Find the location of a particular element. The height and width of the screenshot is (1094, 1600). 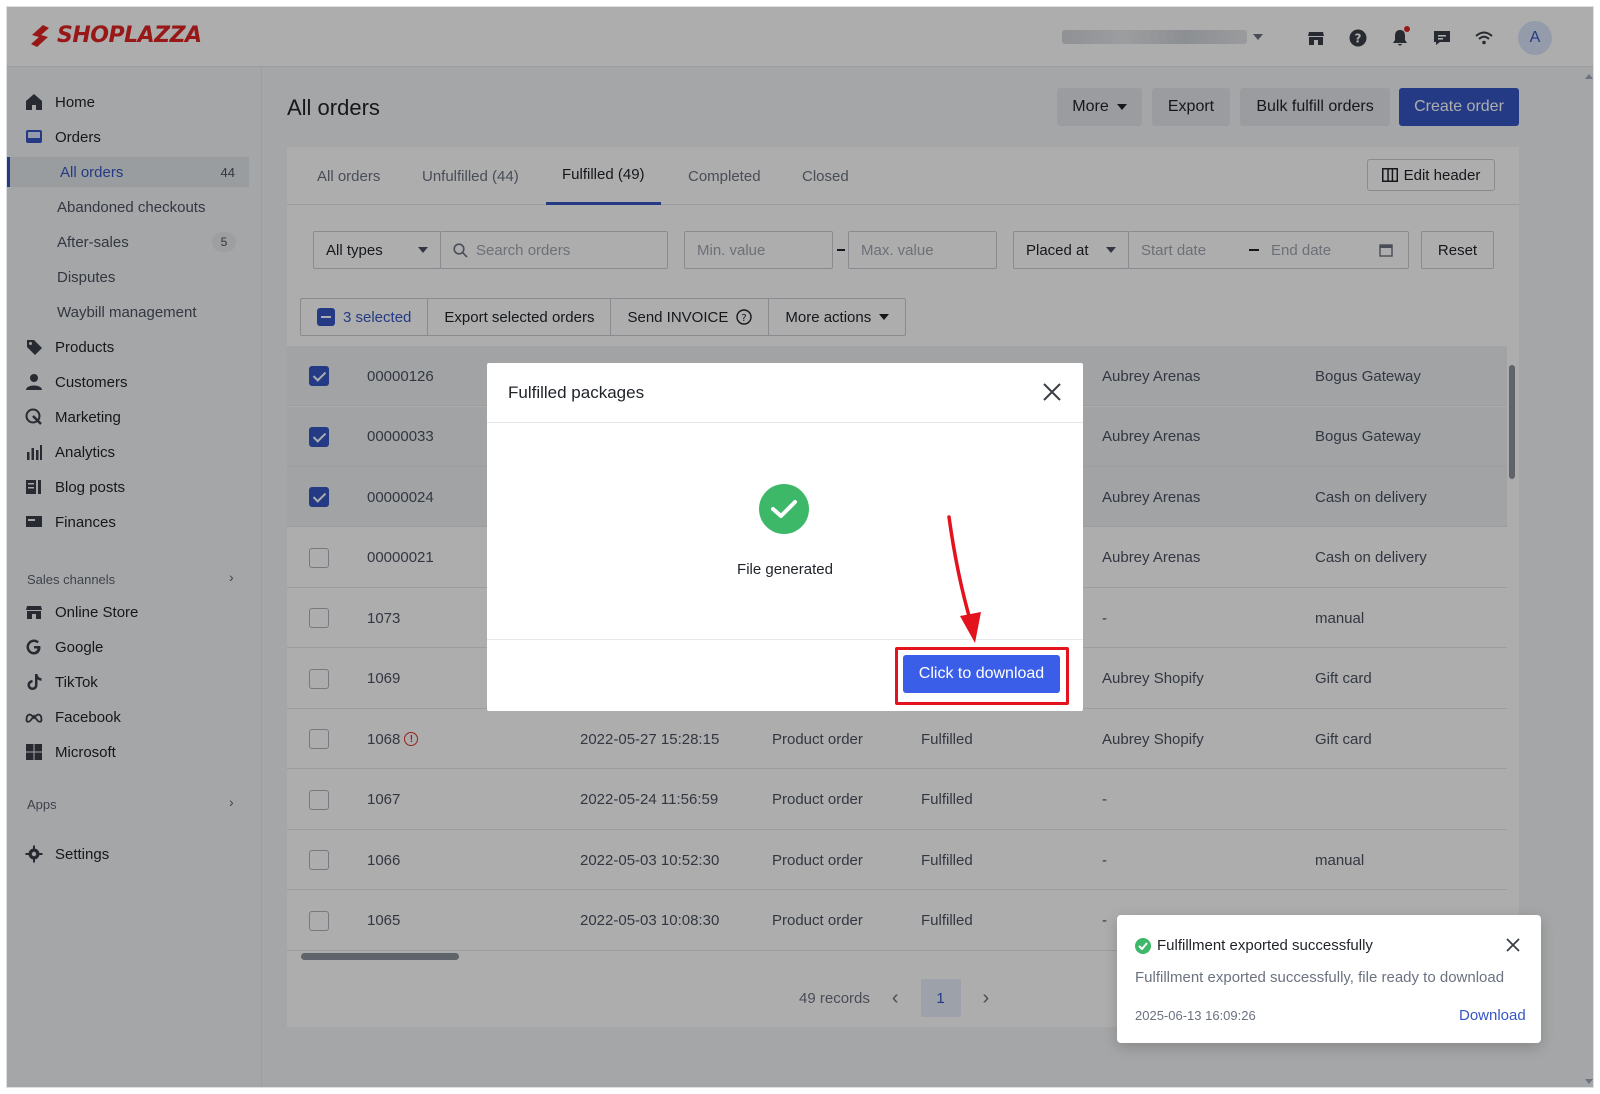

dialog-header: Fulfilled packages is located at coordinates (785, 393).